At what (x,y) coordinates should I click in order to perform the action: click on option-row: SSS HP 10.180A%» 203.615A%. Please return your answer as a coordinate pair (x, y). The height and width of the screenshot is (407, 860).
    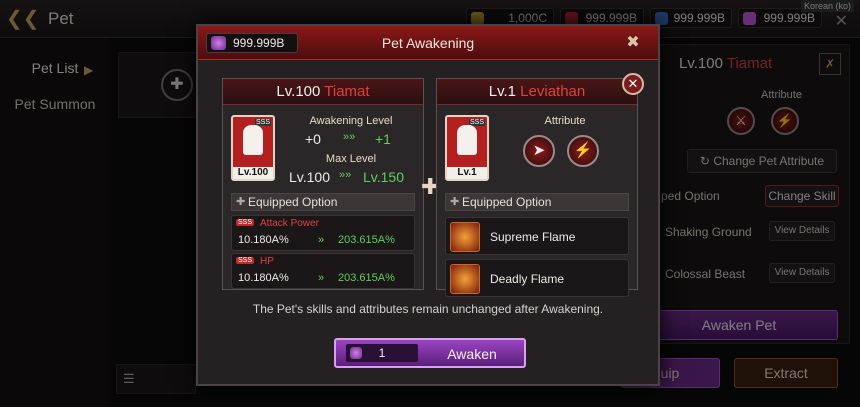
    Looking at the image, I should click on (323, 271).